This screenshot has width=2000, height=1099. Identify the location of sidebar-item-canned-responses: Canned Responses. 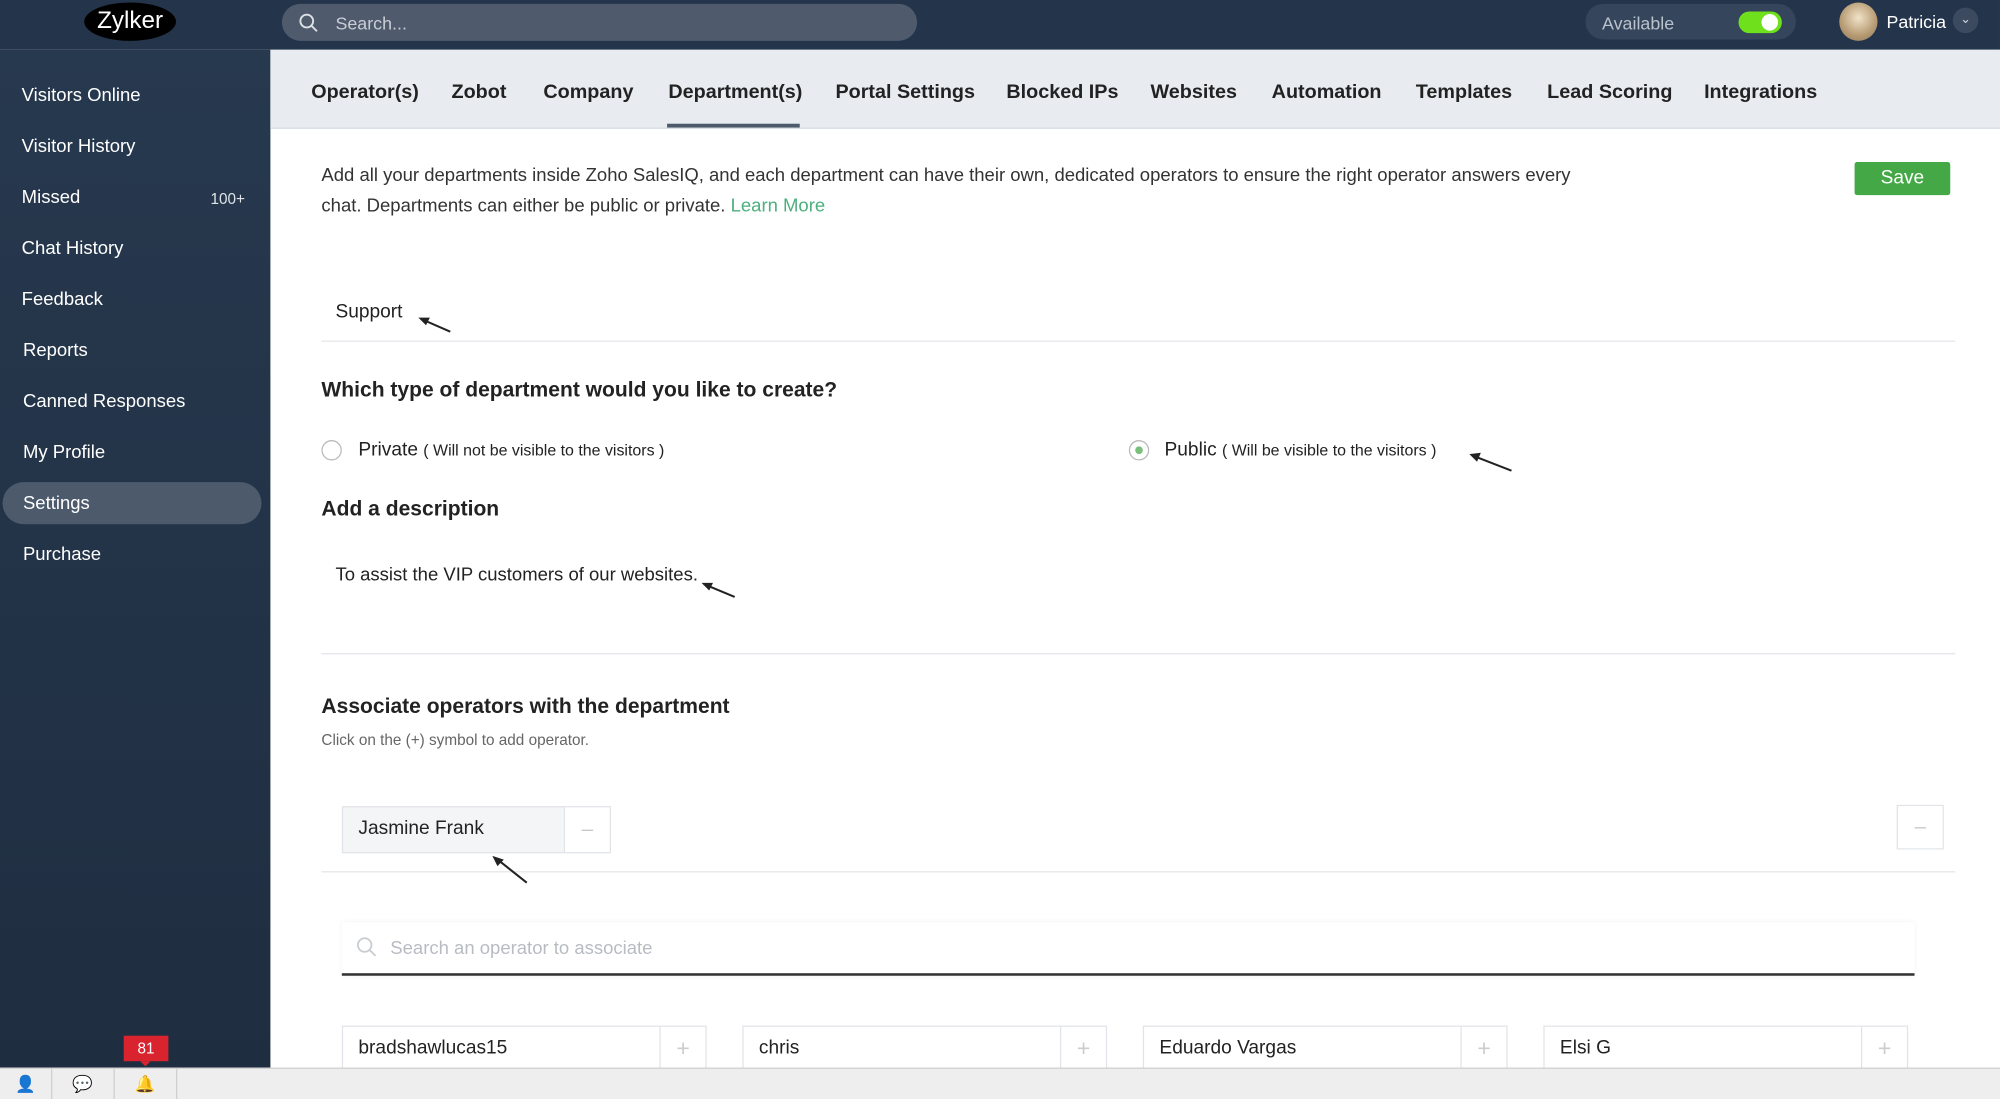
(104, 402).